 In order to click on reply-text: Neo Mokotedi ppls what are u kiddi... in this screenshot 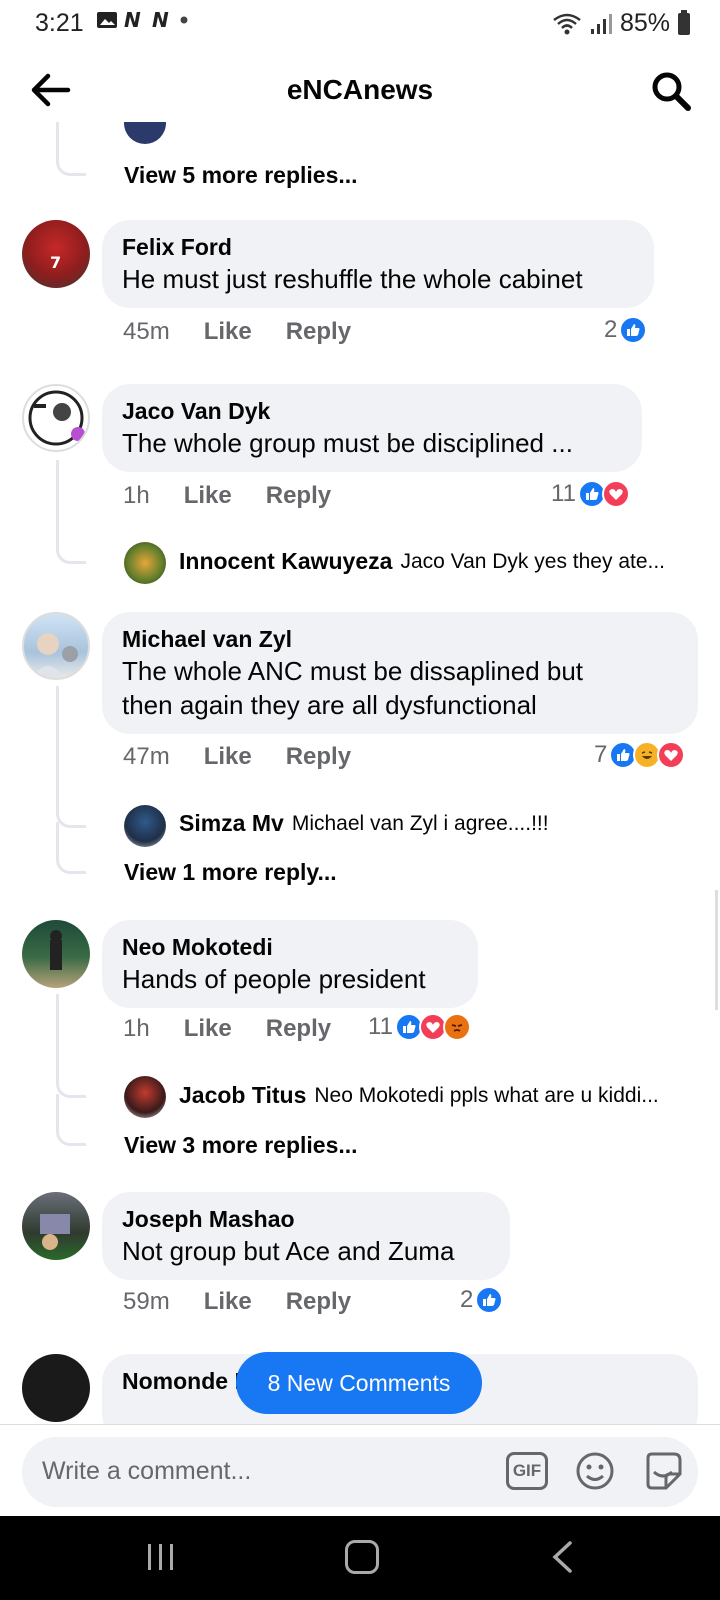, I will do `click(486, 1095)`.